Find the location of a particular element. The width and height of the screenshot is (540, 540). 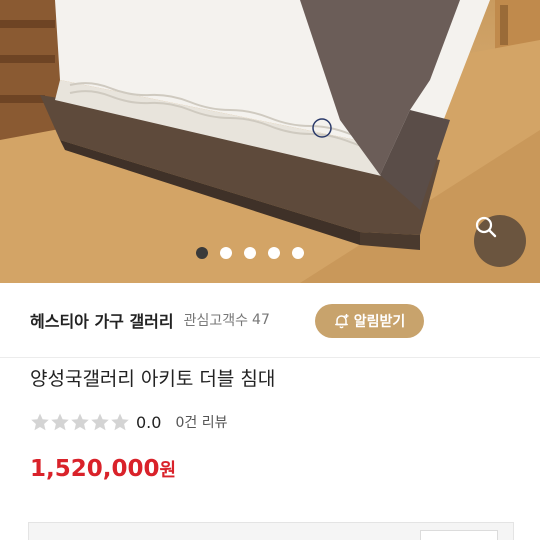

carousel-indicator is located at coordinates (270, 255).